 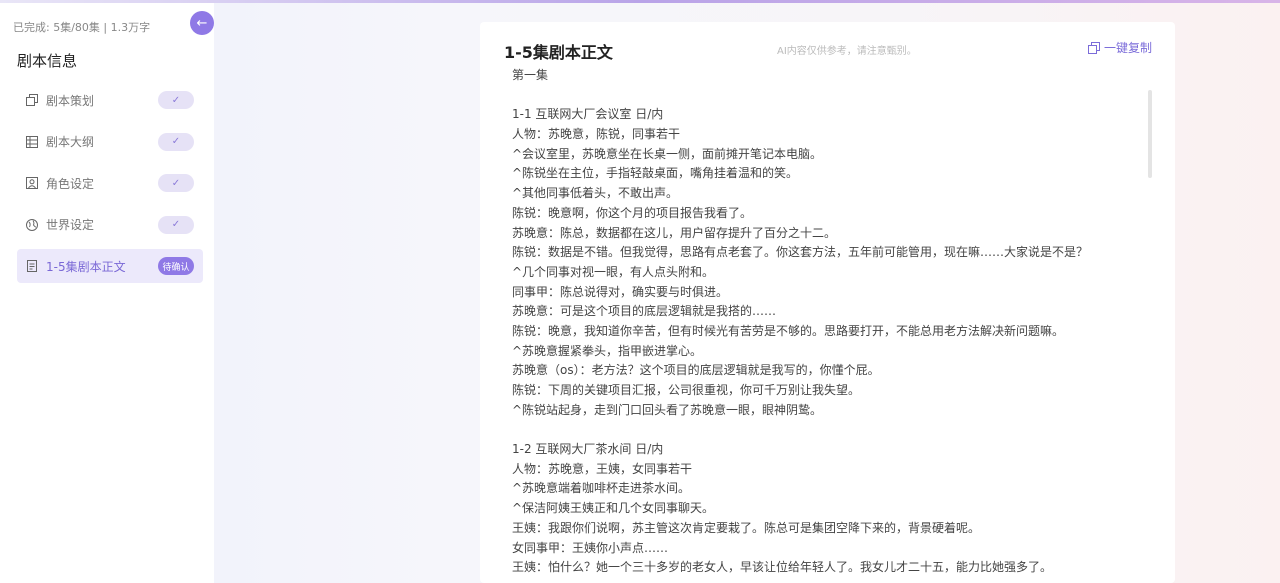 I want to click on sidebar-item-outline: 剧本大纲 ✓, so click(x=110, y=142).